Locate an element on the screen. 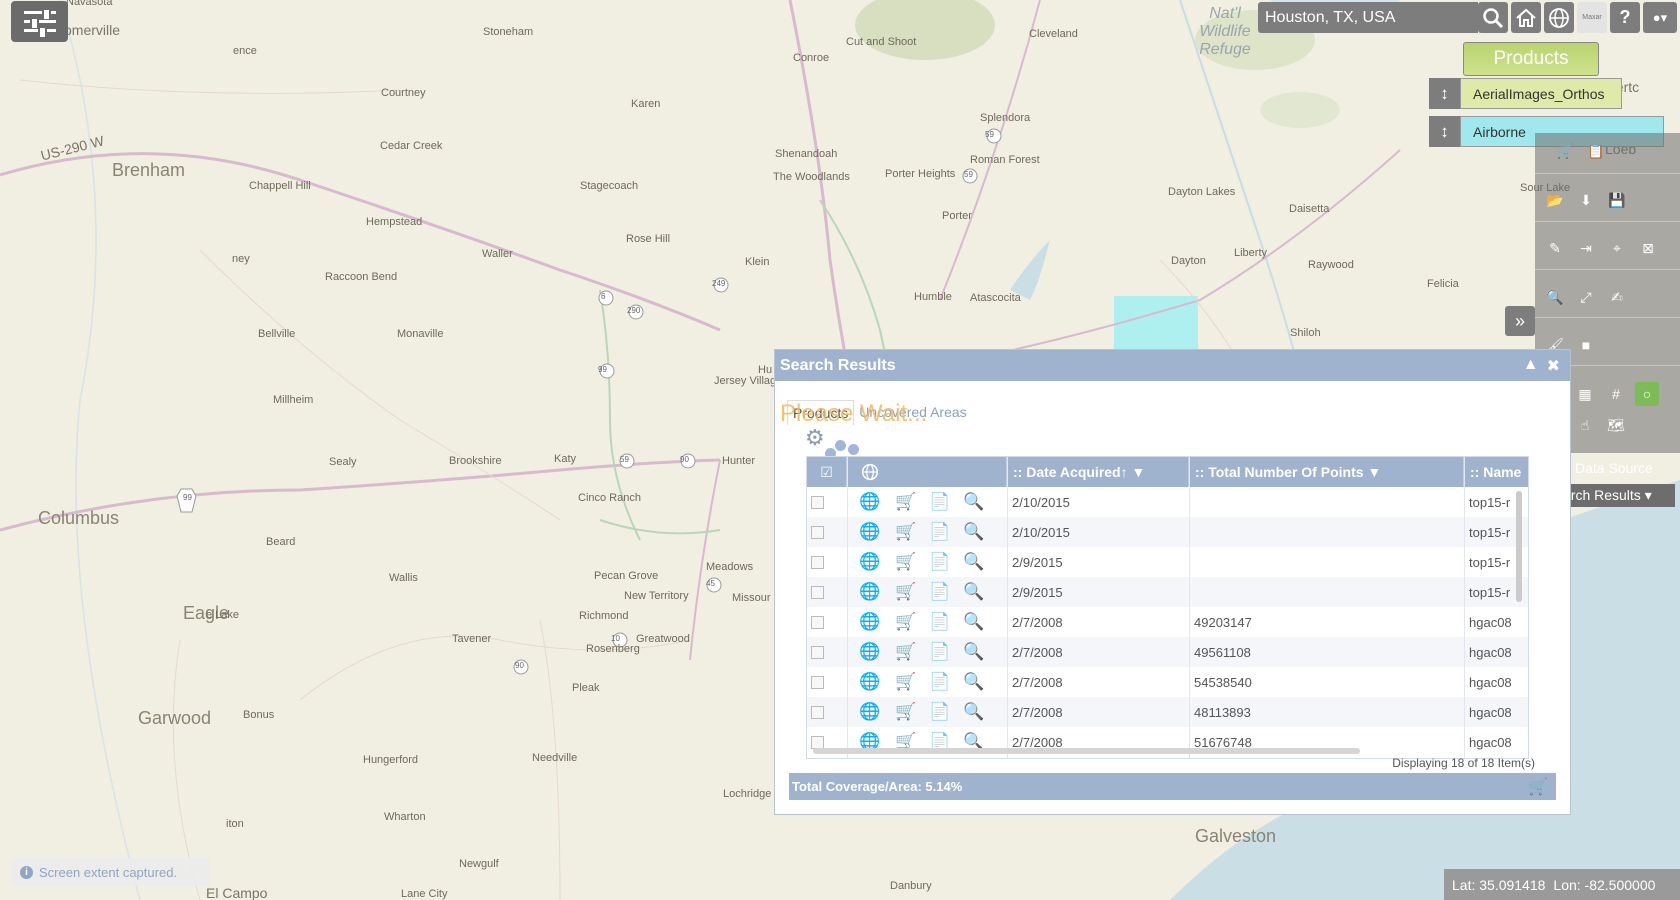 The height and width of the screenshot is (900, 1680). map-icon: 🗺 is located at coordinates (1616, 425).